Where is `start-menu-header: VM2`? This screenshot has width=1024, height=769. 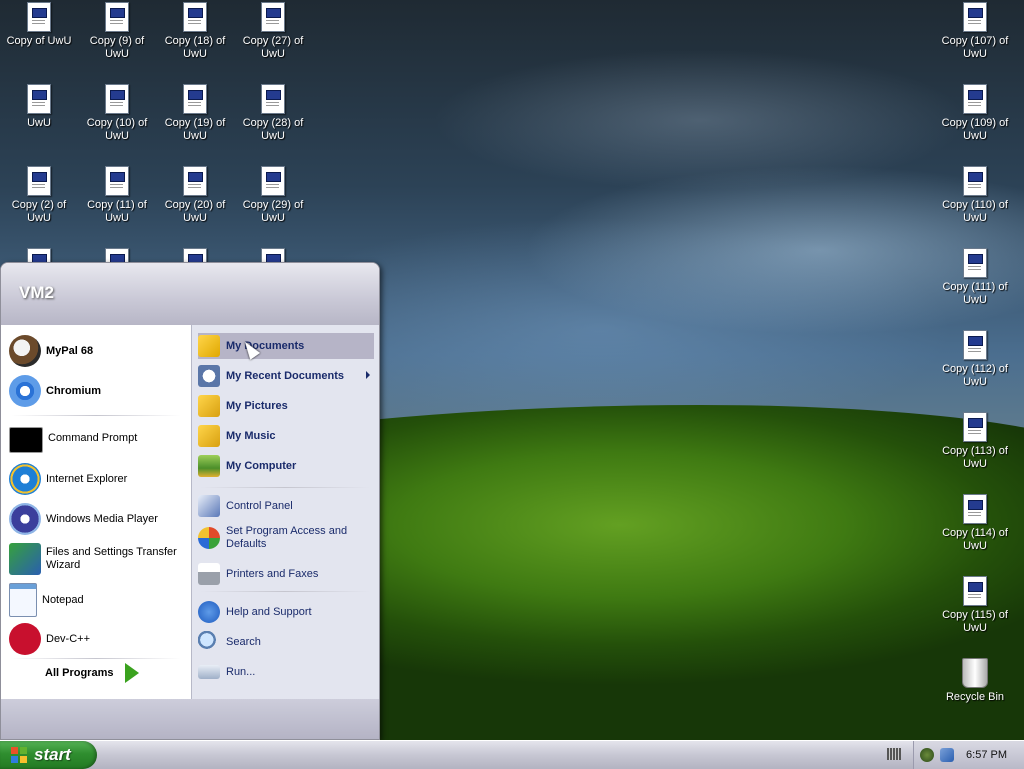 start-menu-header: VM2 is located at coordinates (190, 294).